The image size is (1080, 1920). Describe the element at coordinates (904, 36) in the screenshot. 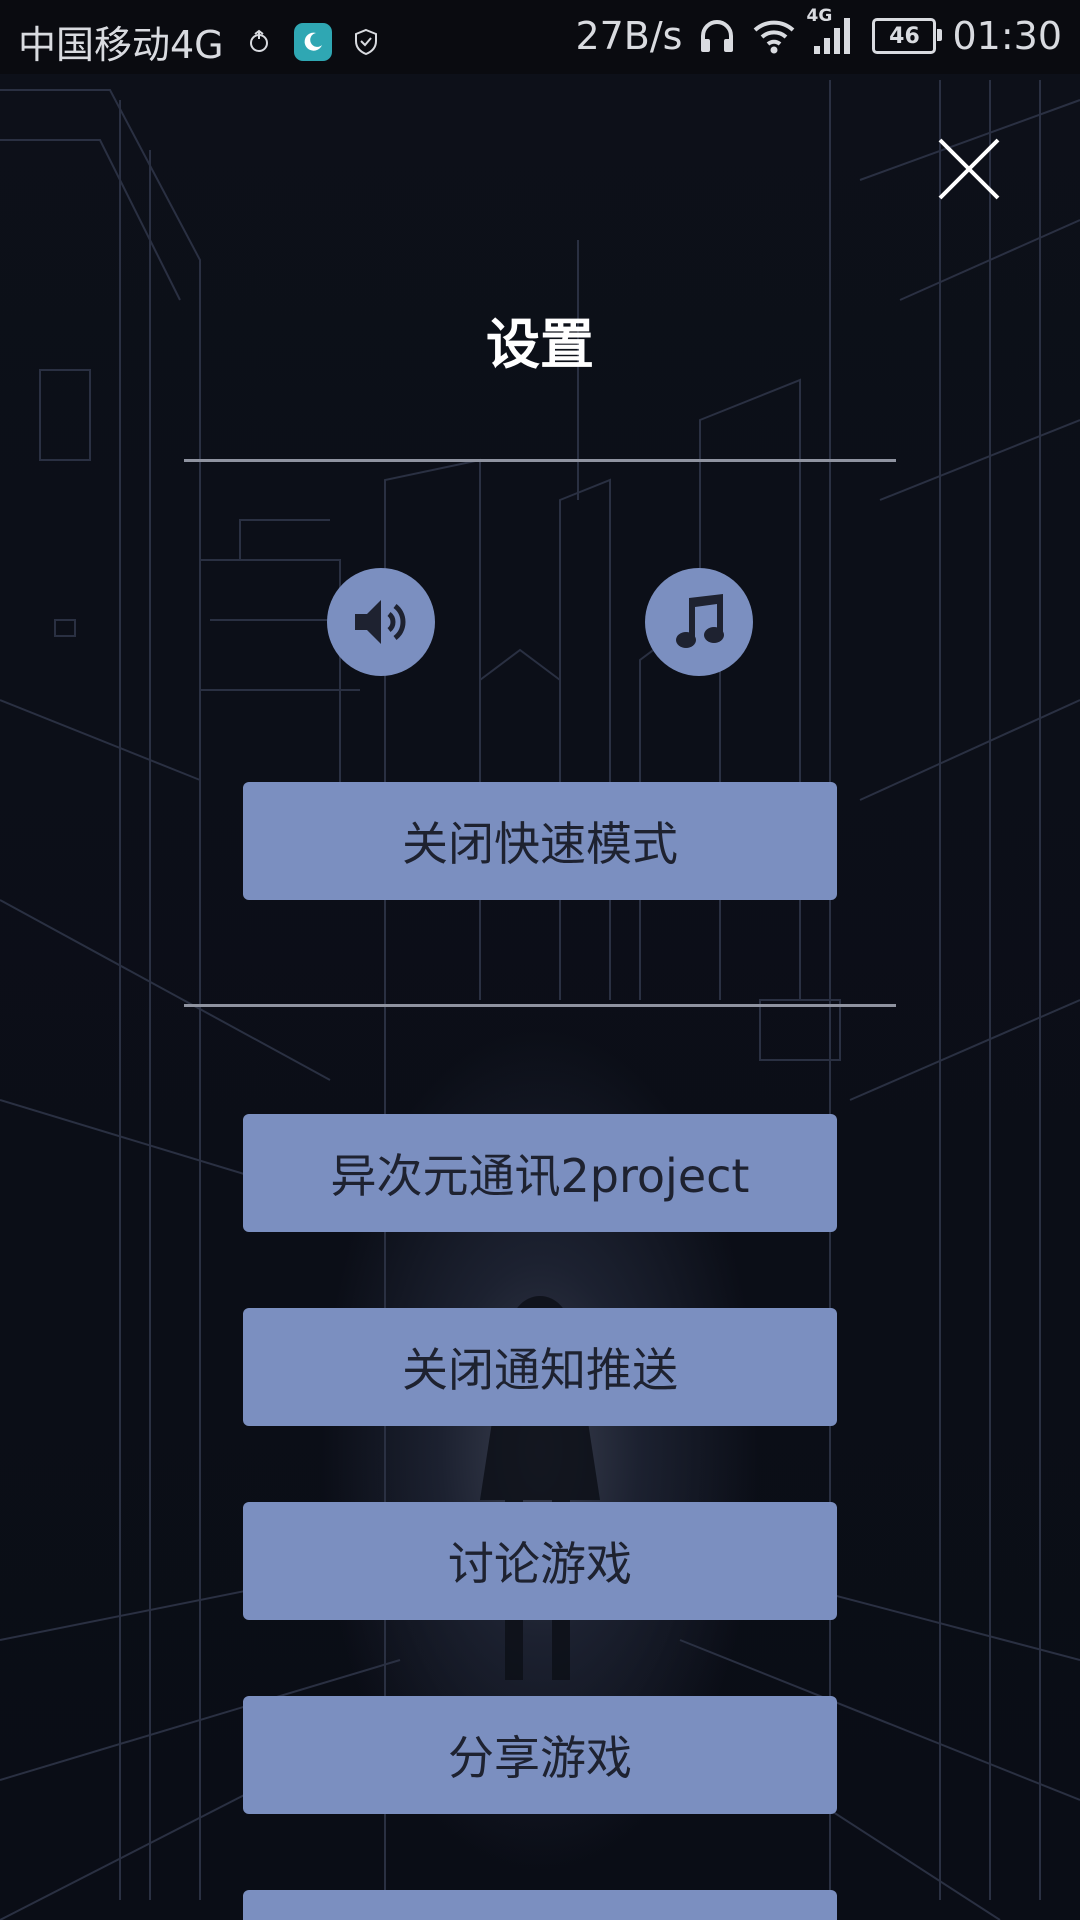

I see `battery-level-label: 46` at that location.